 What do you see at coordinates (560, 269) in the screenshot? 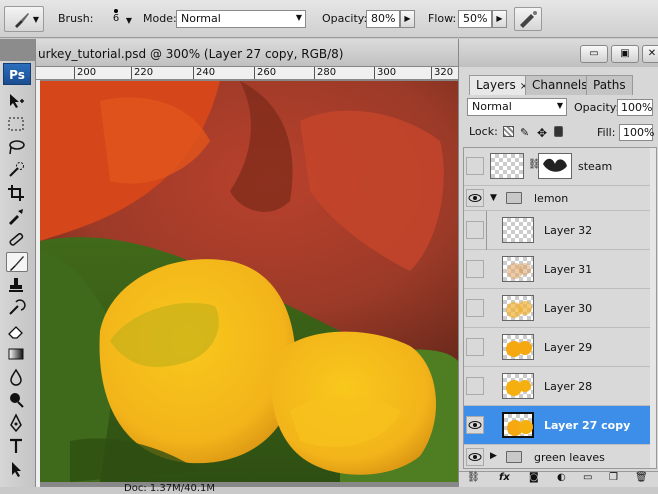
I see `layer-row: Layer 31` at bounding box center [560, 269].